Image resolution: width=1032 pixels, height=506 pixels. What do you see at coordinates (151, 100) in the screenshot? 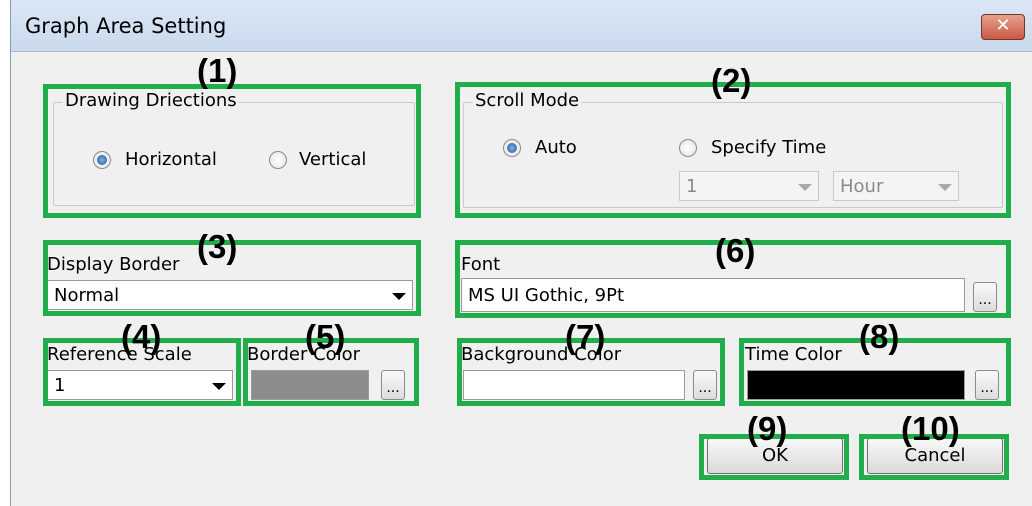
I see `drawing-directions-label: Drawing Driections` at bounding box center [151, 100].